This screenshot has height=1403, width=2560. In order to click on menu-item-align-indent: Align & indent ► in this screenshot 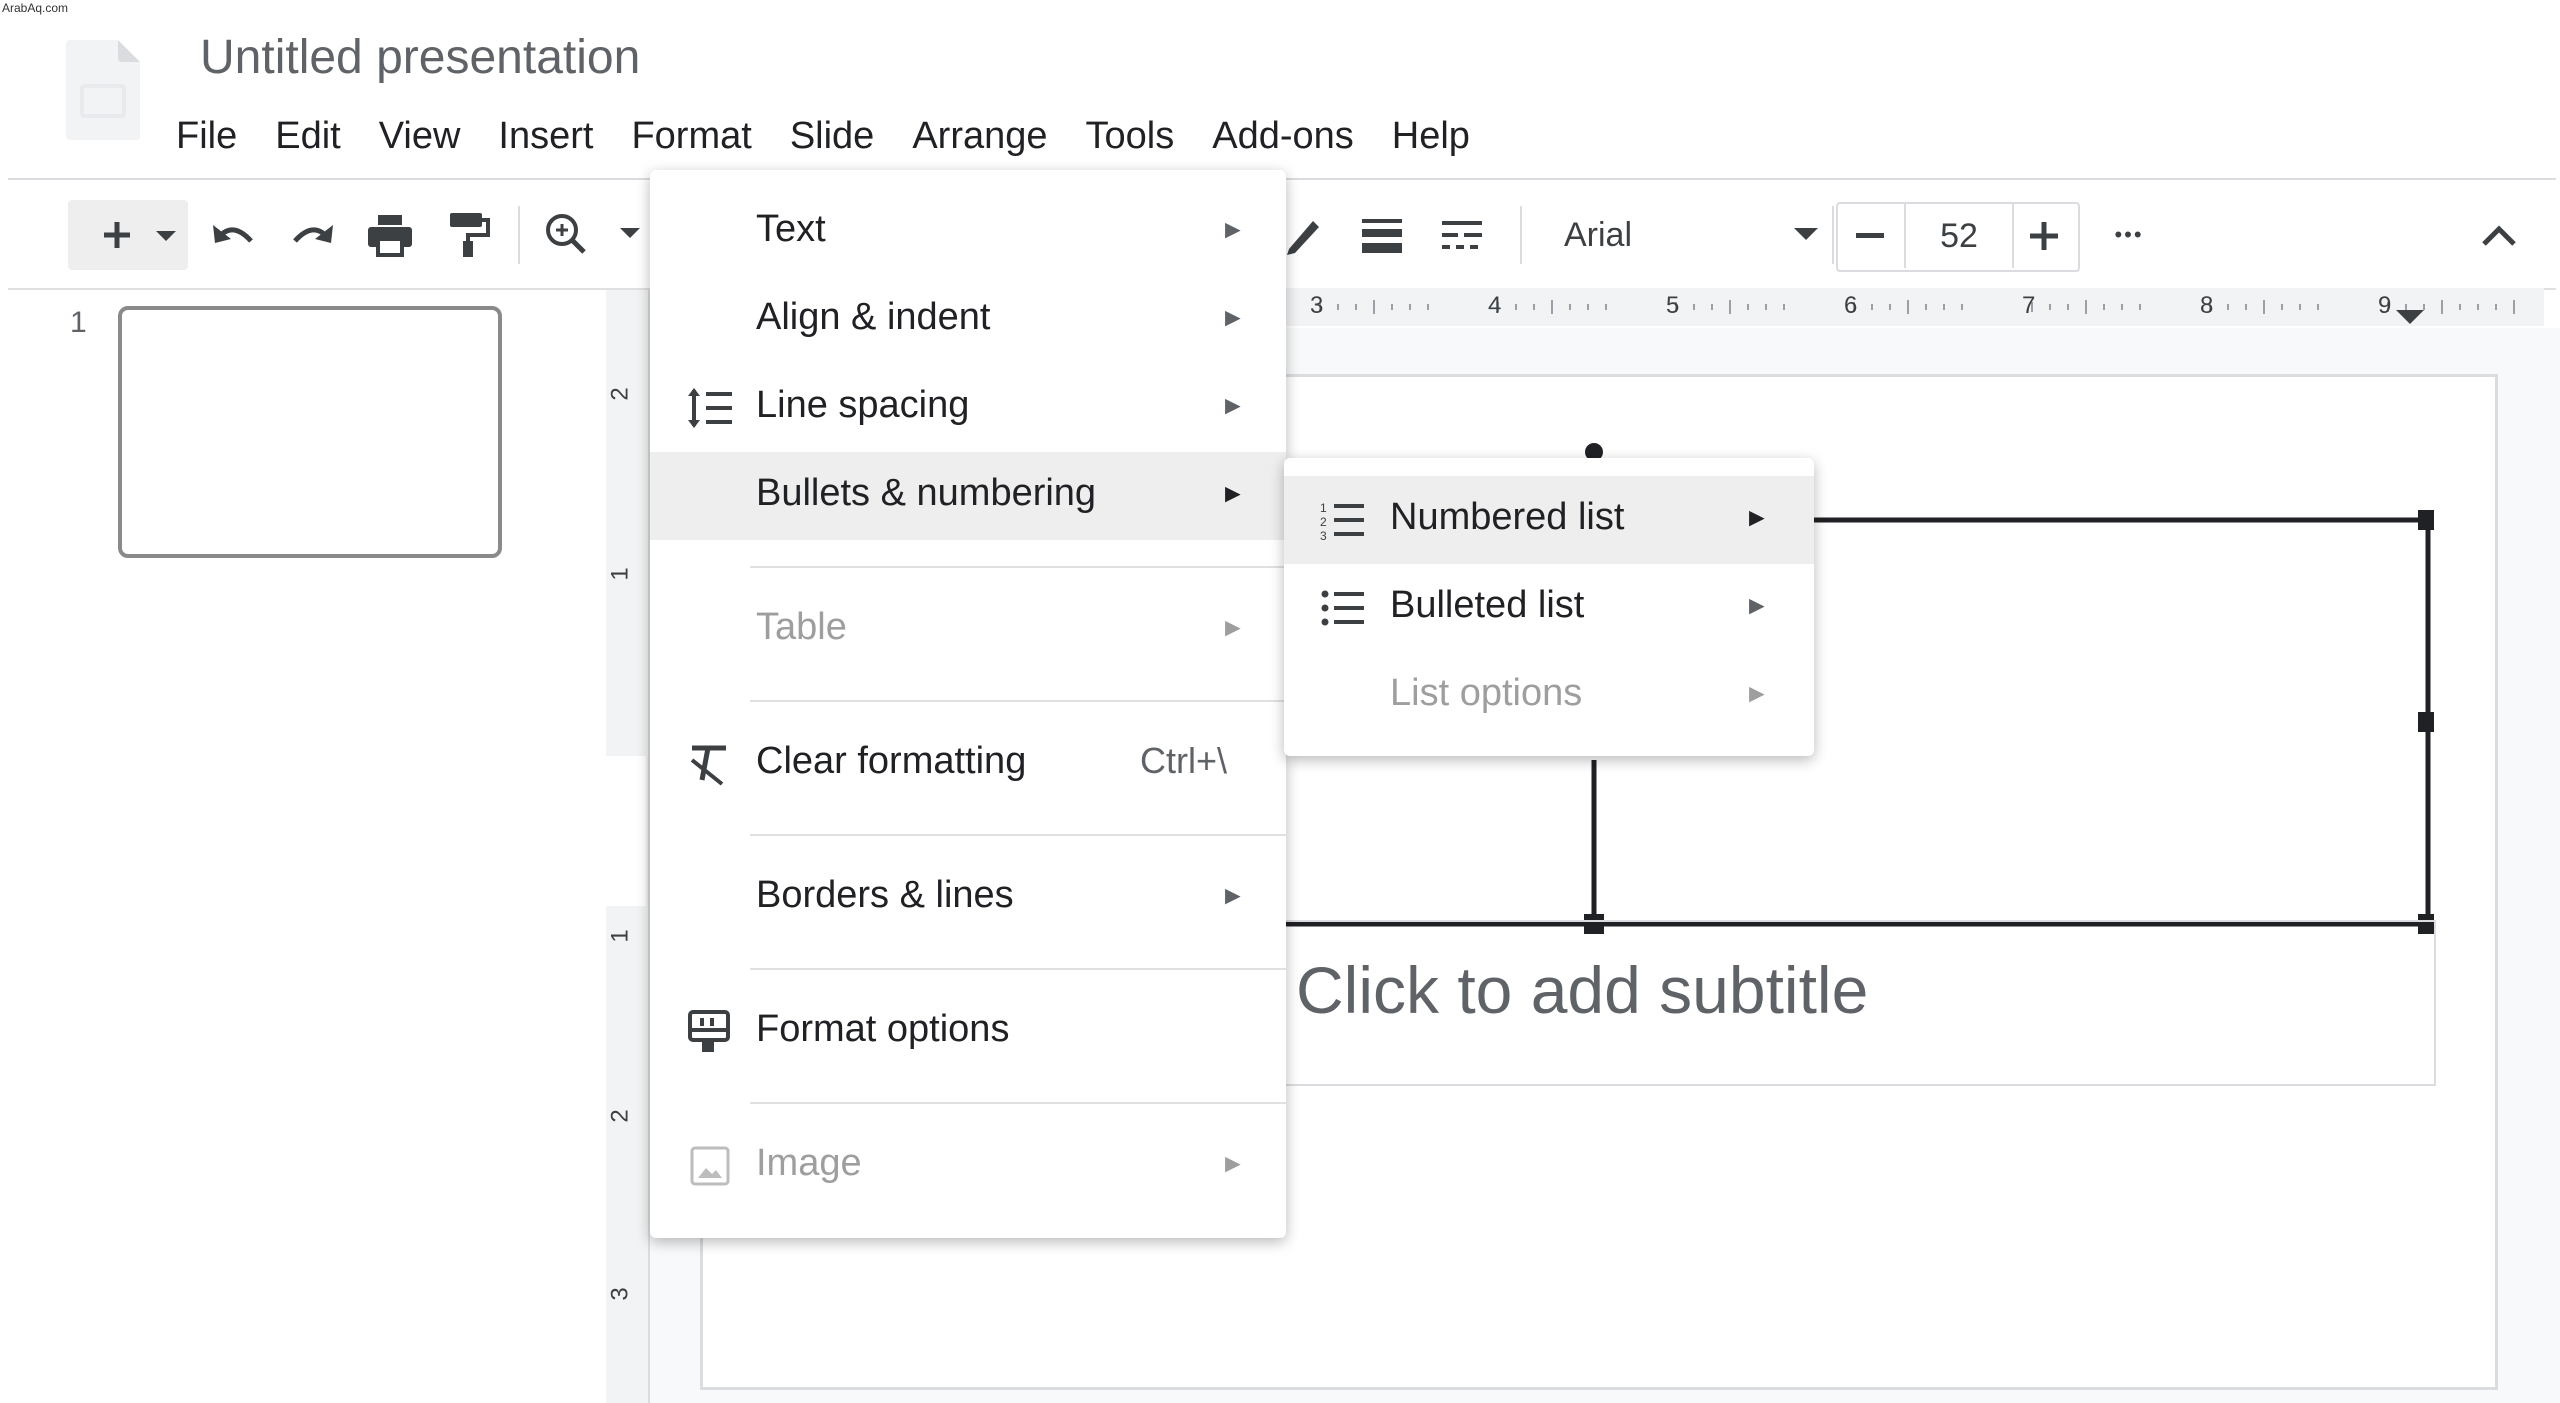, I will do `click(968, 320)`.